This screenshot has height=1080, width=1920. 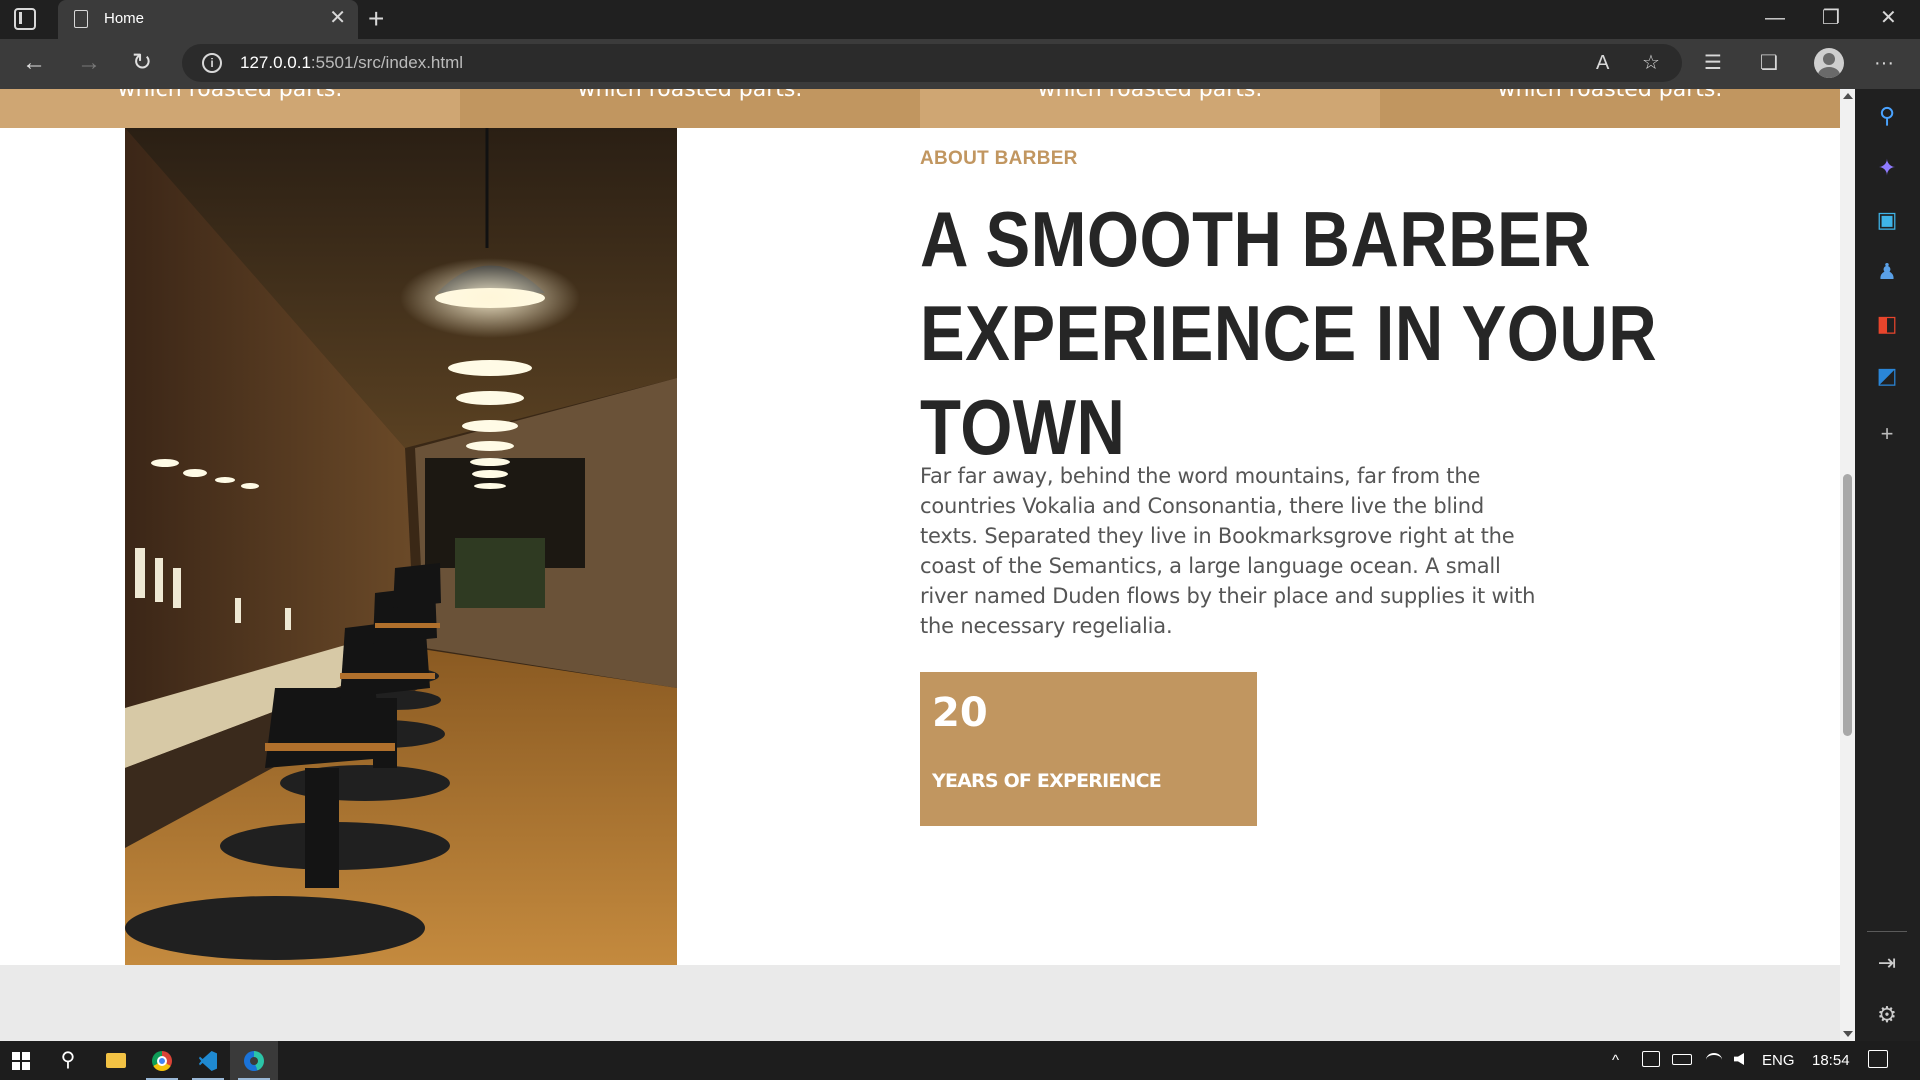 I want to click on language-indicator: ENG, so click(x=1778, y=1061).